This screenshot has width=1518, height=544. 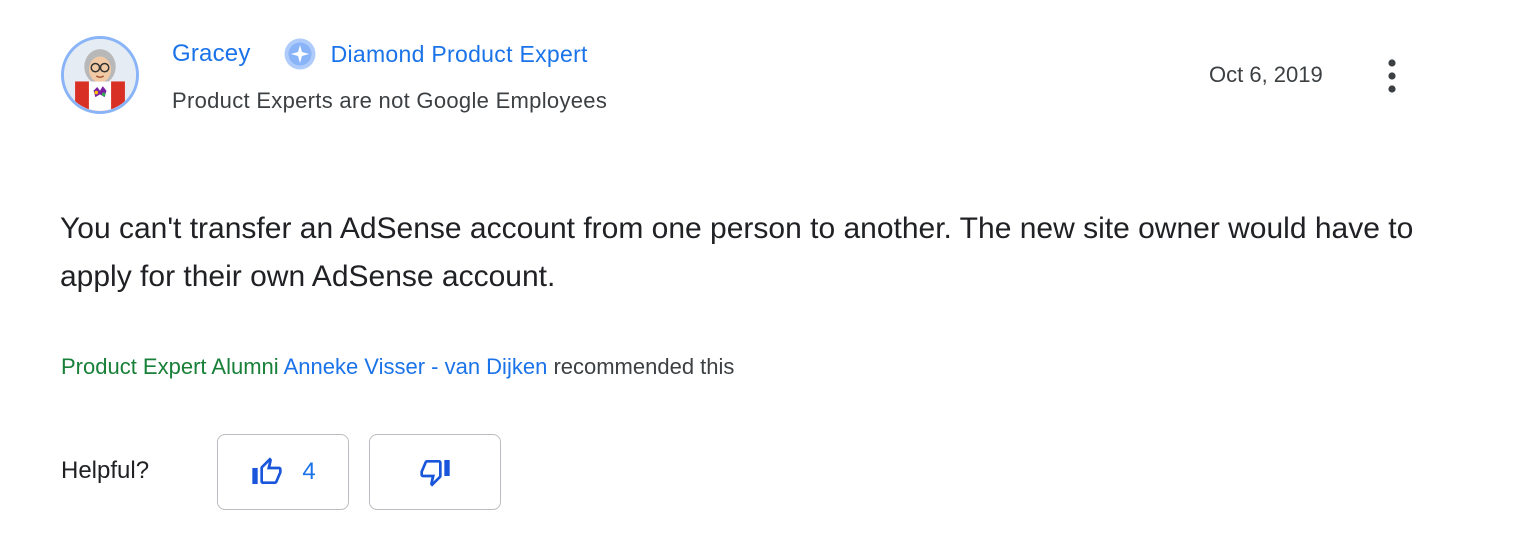 I want to click on more-options-button, so click(x=1392, y=76).